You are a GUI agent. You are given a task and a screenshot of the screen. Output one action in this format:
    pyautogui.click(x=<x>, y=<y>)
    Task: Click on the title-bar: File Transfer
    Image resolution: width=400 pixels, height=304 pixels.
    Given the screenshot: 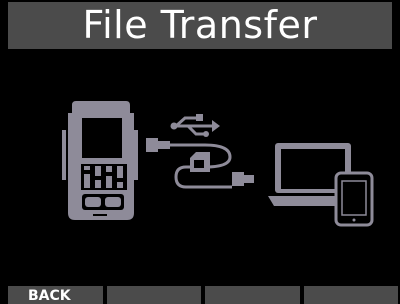 What is the action you would take?
    pyautogui.click(x=200, y=25)
    